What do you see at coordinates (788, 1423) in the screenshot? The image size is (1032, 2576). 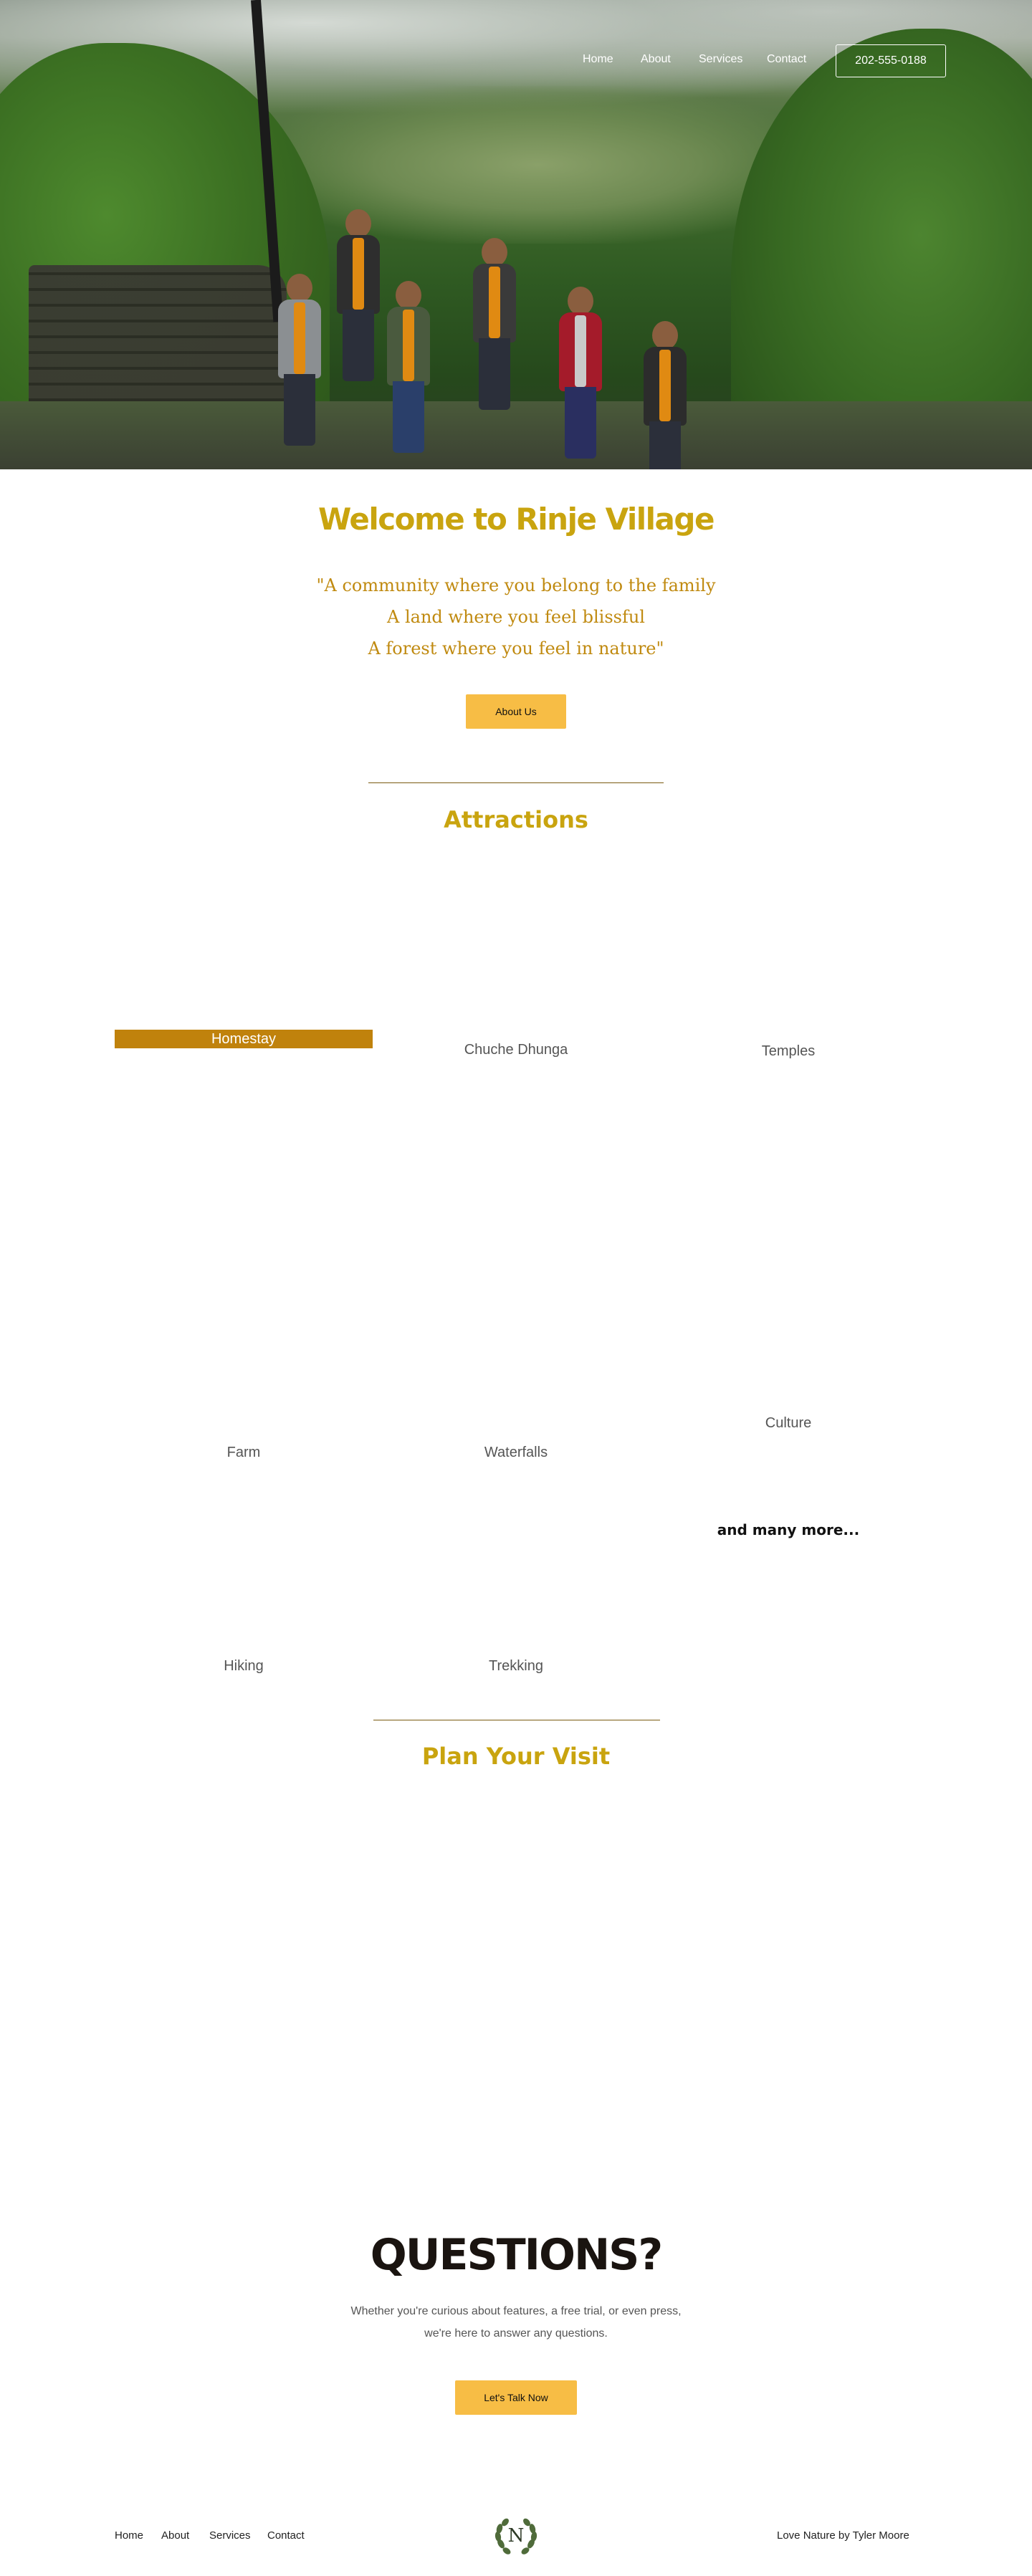 I see `attraction-culture: Culture` at bounding box center [788, 1423].